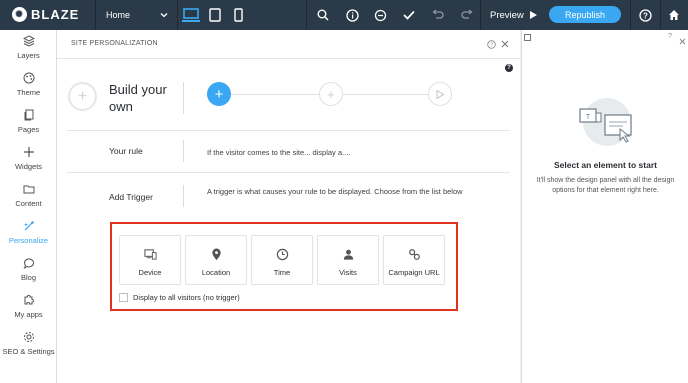  I want to click on sidebar-item-content: Content, so click(28, 201).